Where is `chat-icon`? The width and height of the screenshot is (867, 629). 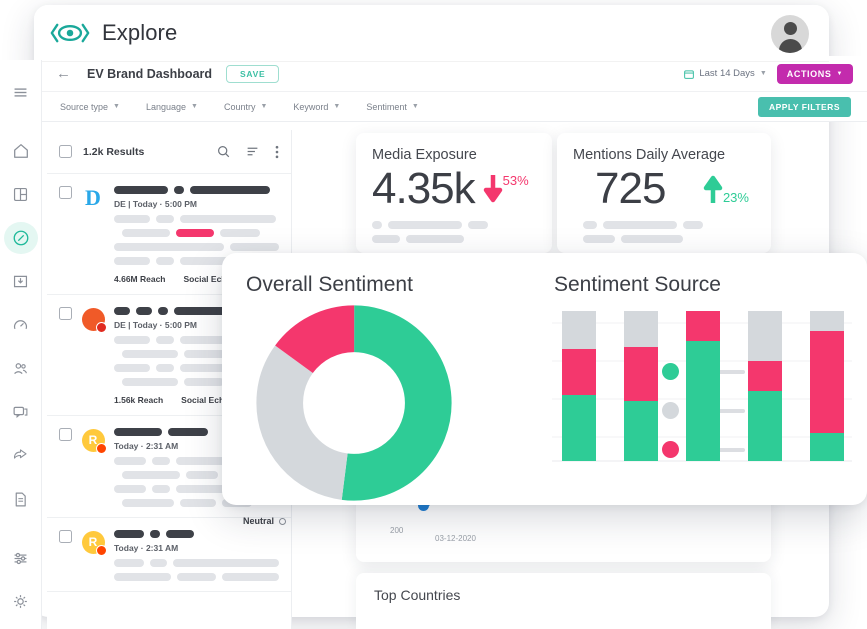
chat-icon is located at coordinates (20, 412).